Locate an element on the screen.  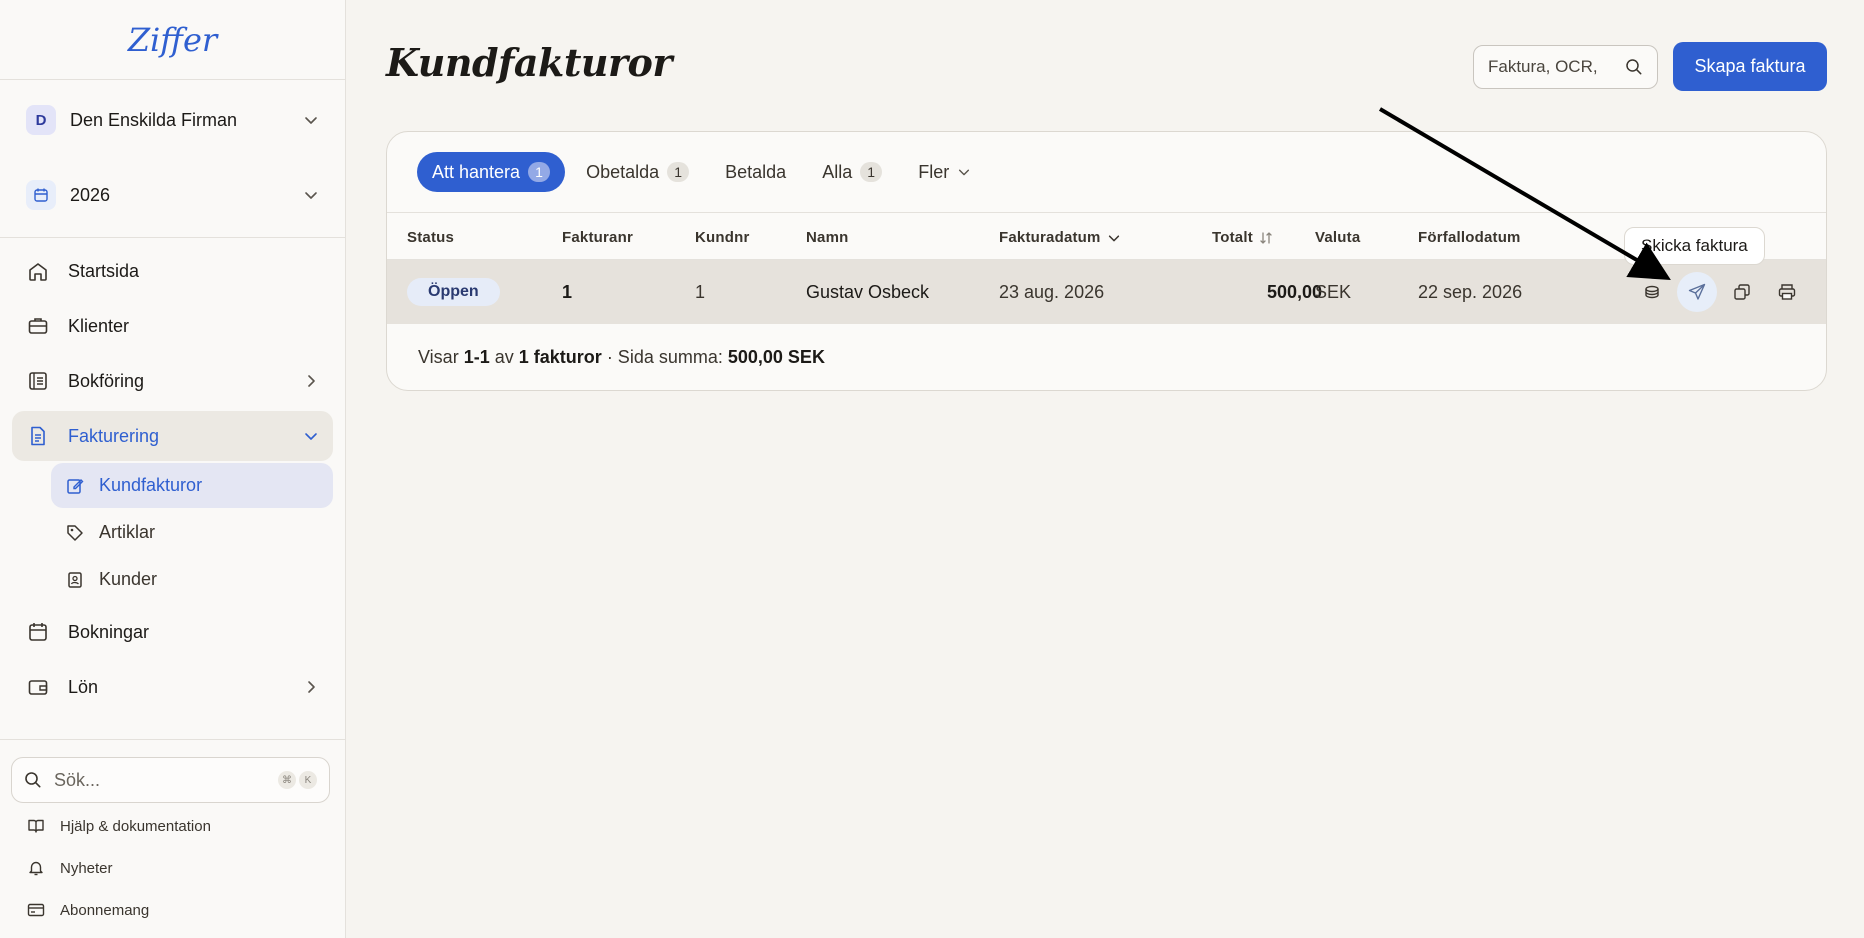
book-icon is located at coordinates (36, 826).